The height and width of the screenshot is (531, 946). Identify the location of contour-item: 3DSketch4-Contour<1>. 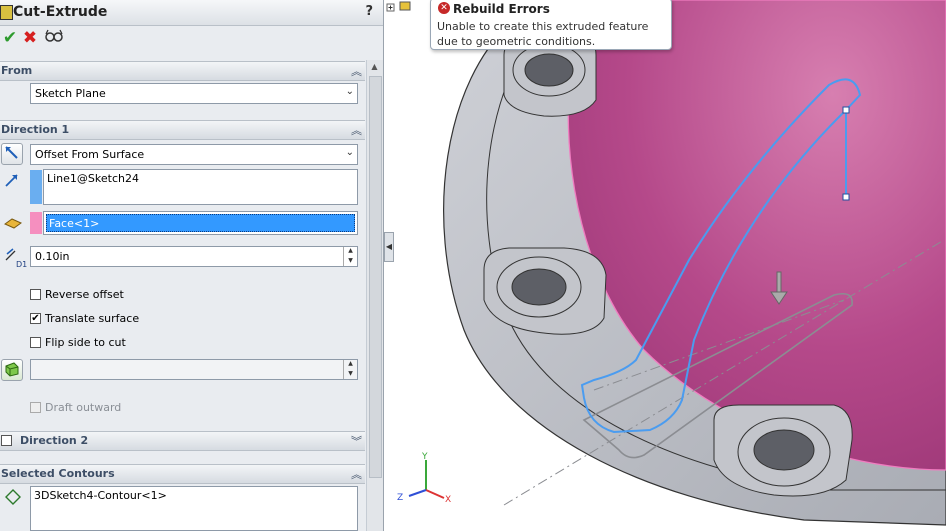
(100, 495).